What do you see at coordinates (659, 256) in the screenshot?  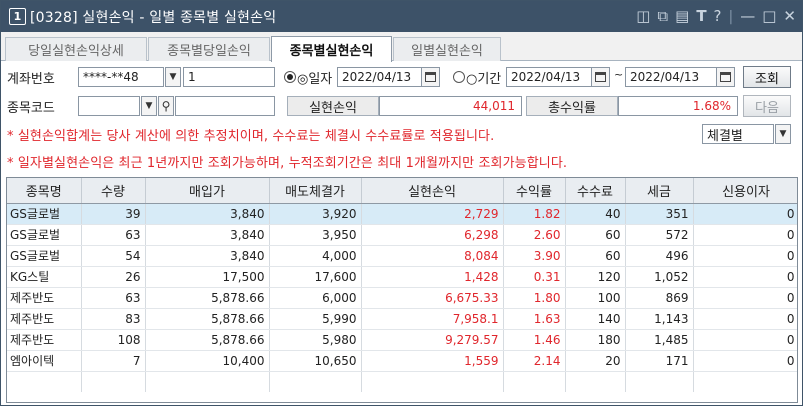 I see `table-cell: 496` at bounding box center [659, 256].